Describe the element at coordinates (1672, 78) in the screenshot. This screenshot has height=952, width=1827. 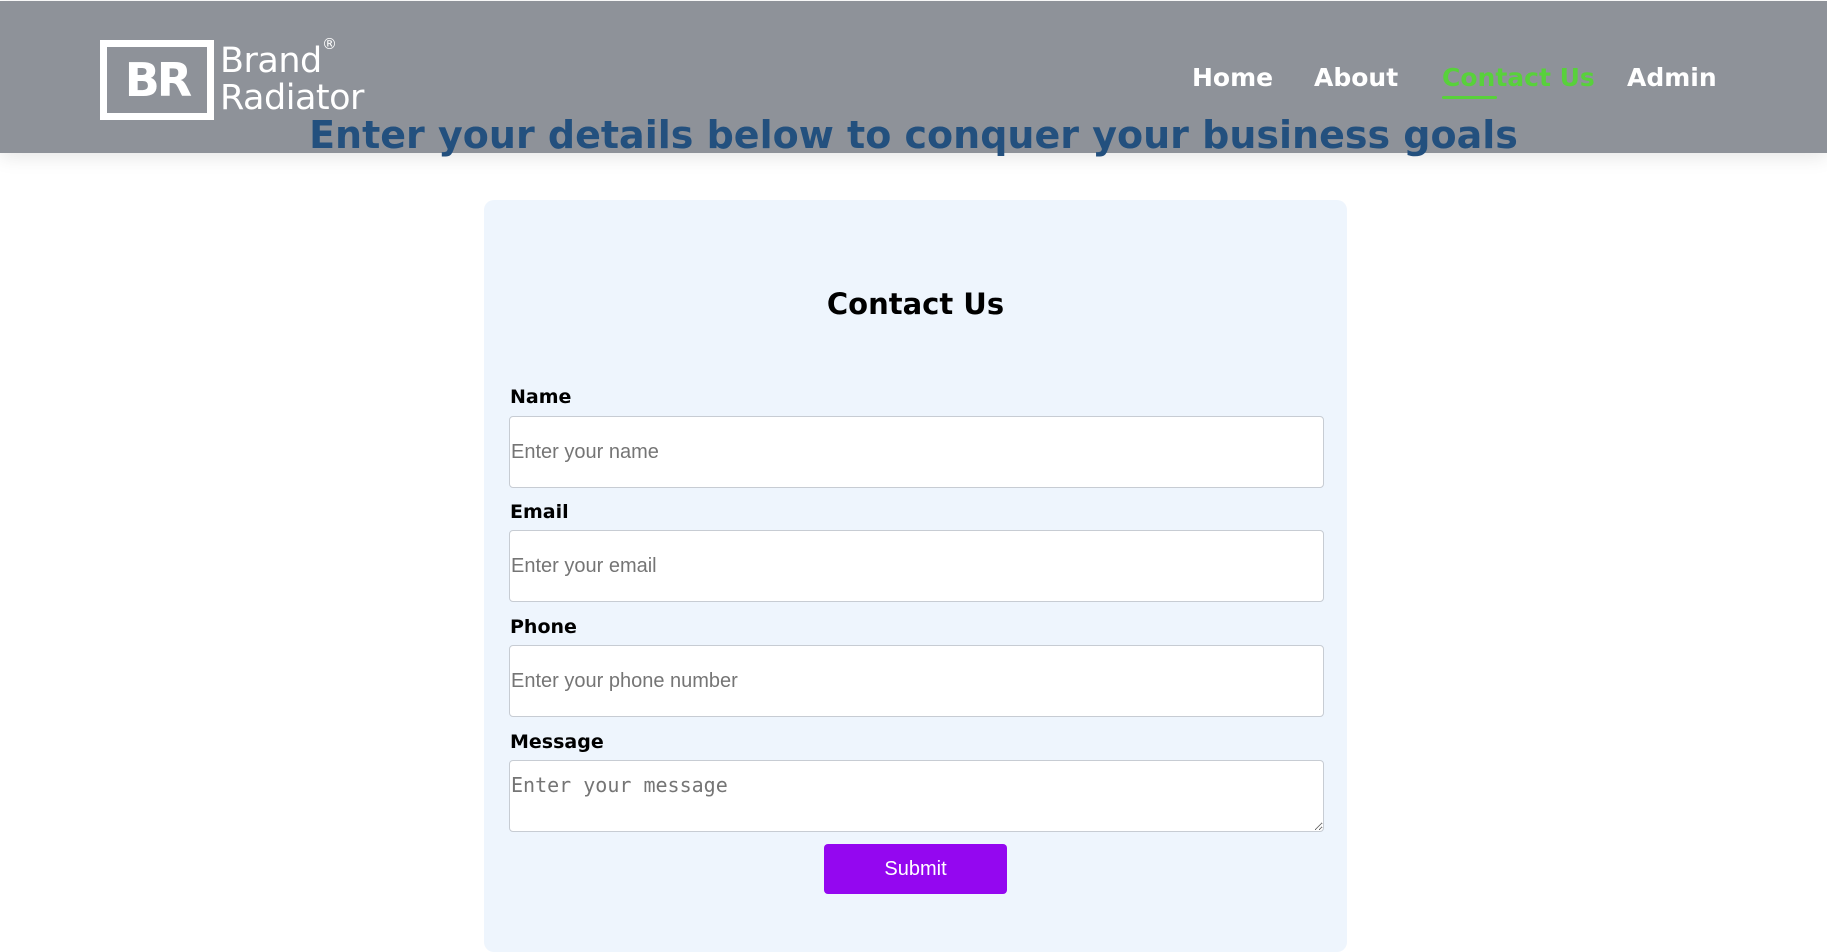
I see `nav-admin: Admin` at that location.